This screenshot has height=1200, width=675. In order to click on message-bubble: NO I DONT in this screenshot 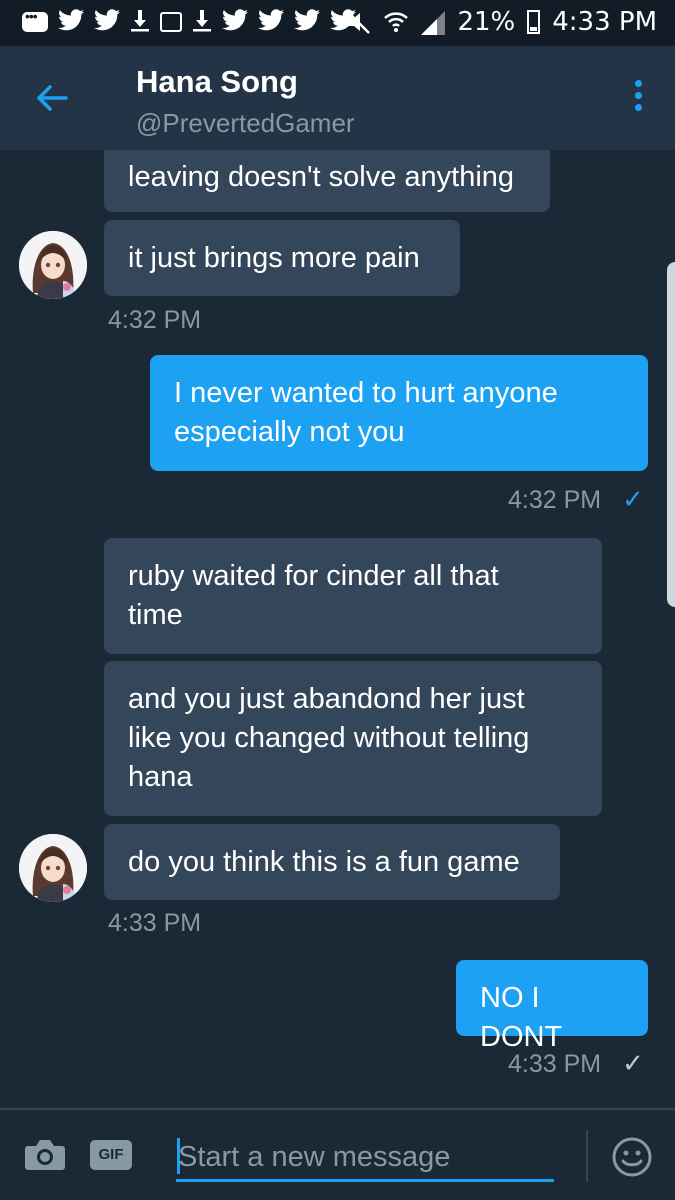, I will do `click(552, 1006)`.